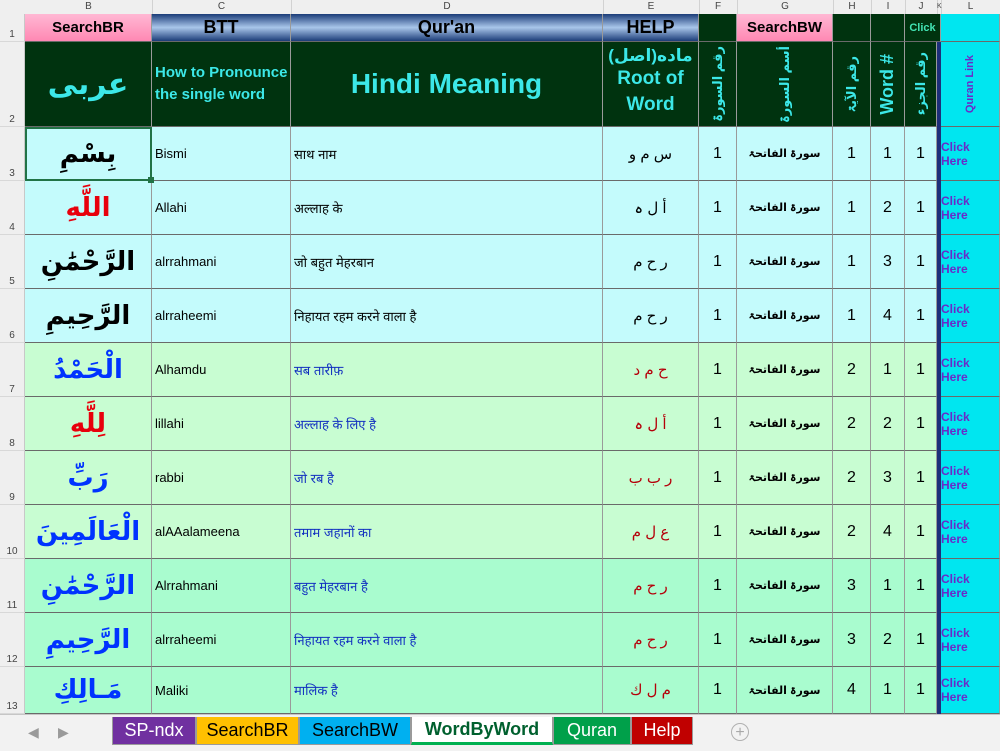 The width and height of the screenshot is (1000, 751). What do you see at coordinates (12, 478) in the screenshot?
I see `row-header-9: 9` at bounding box center [12, 478].